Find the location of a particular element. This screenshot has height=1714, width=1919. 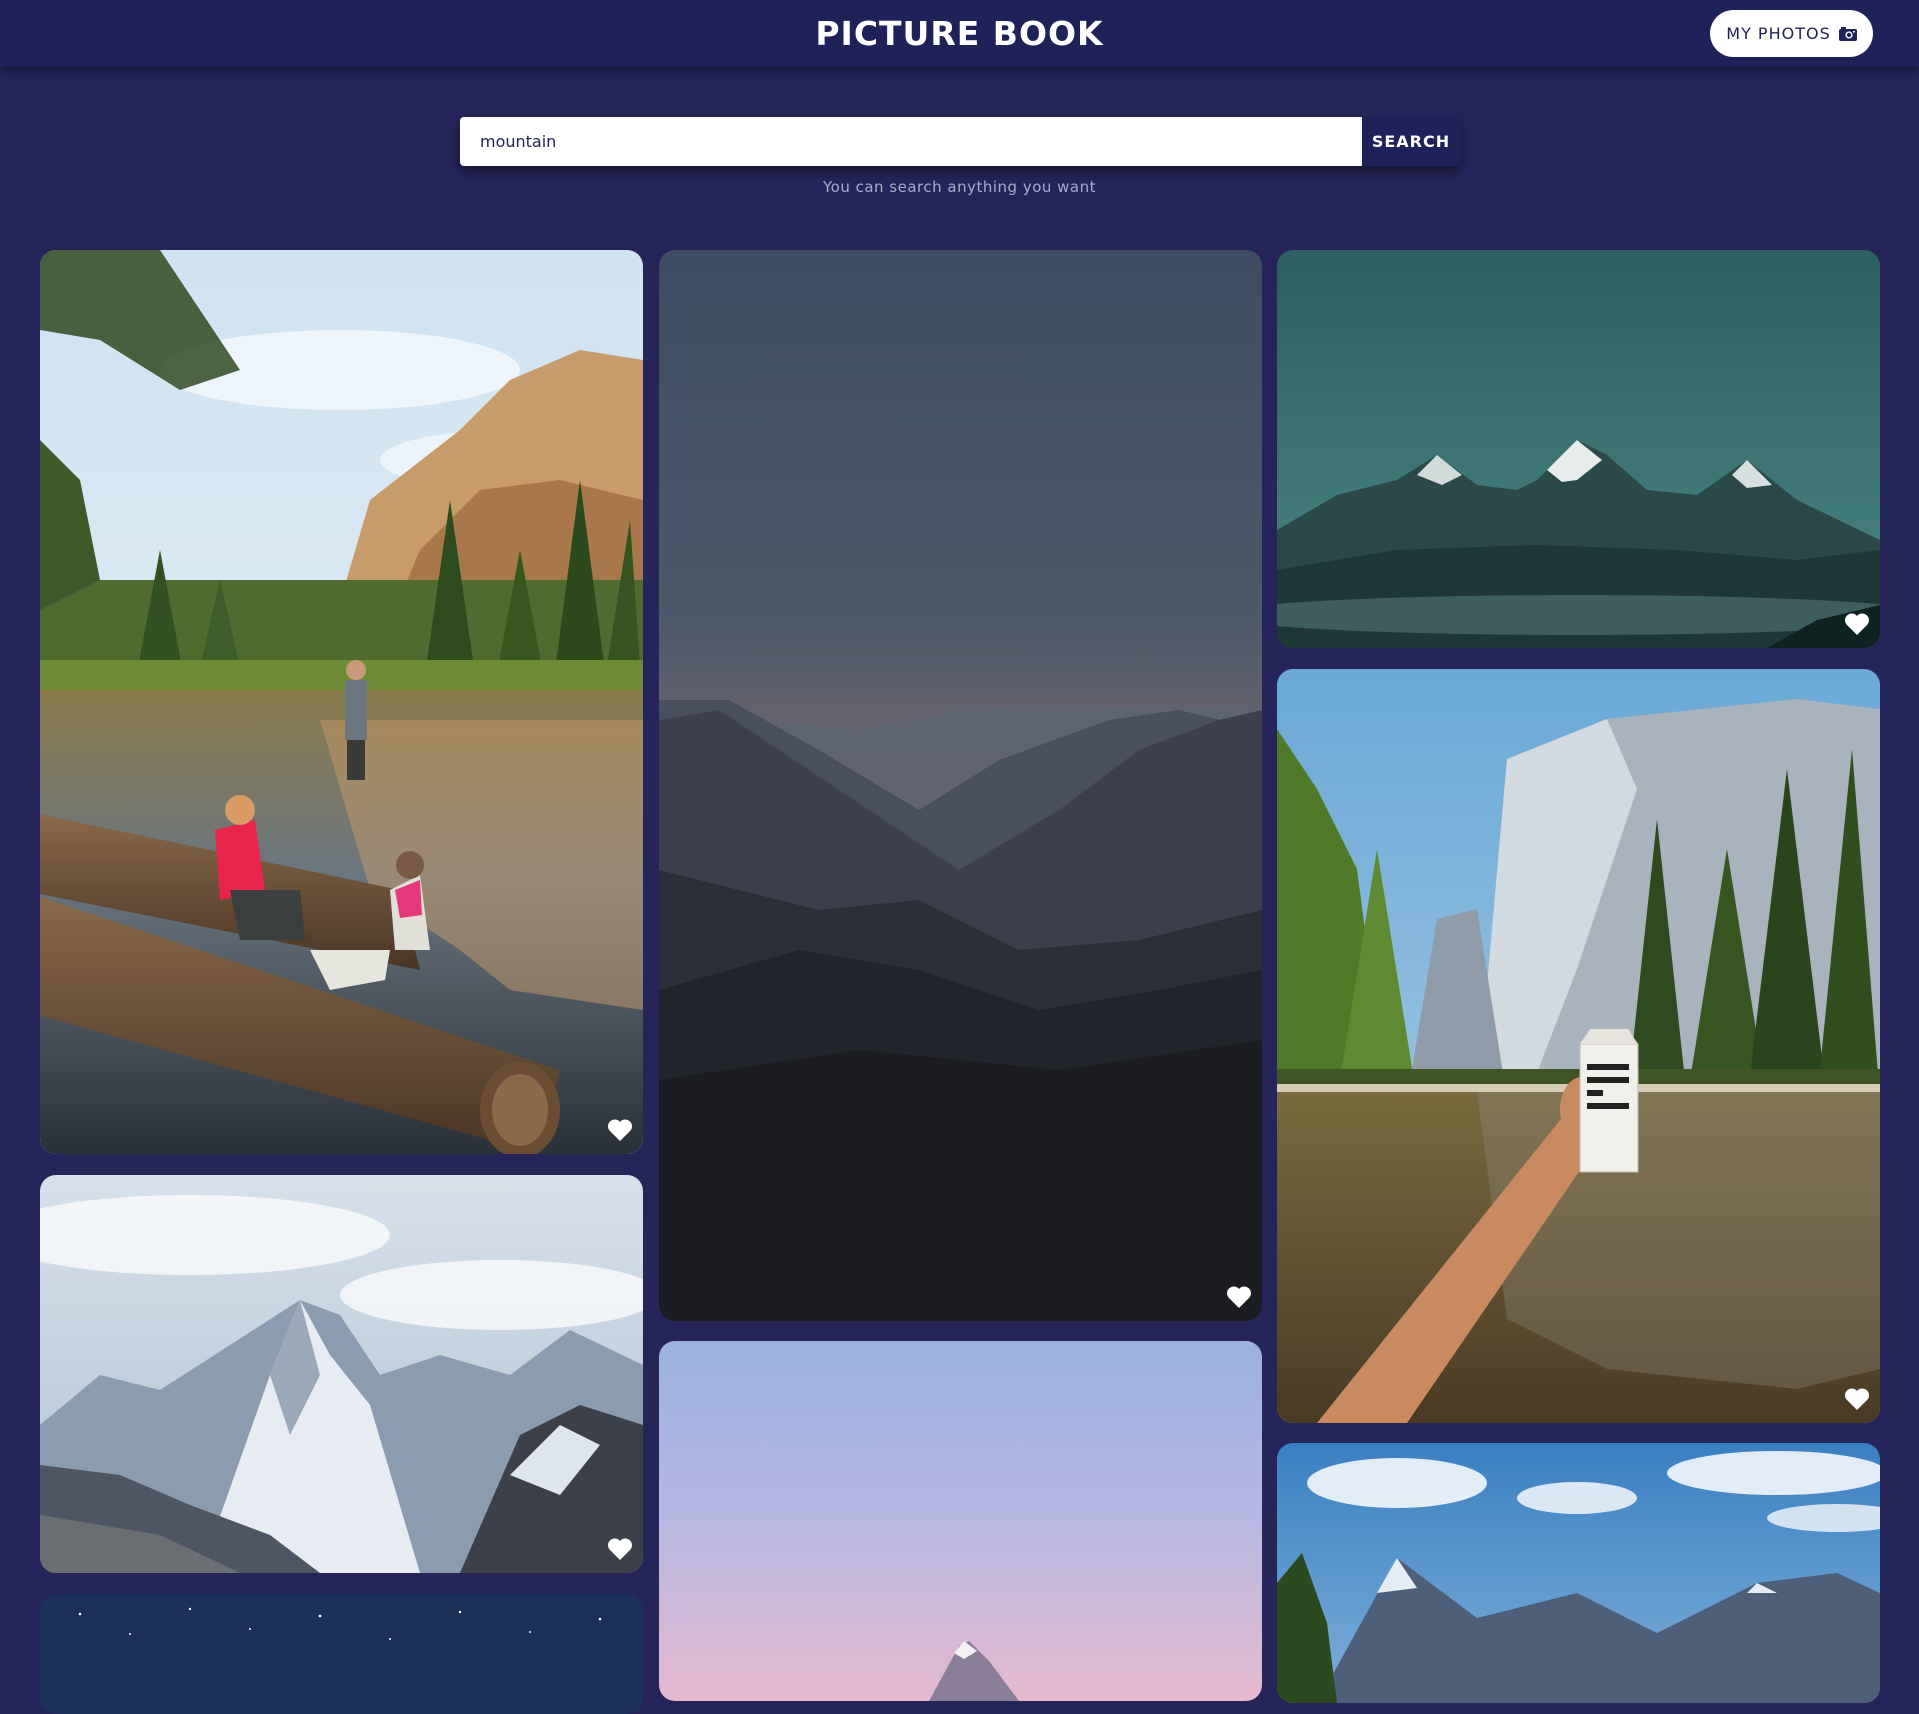

pink-sky-peak-photo is located at coordinates (960, 1521).